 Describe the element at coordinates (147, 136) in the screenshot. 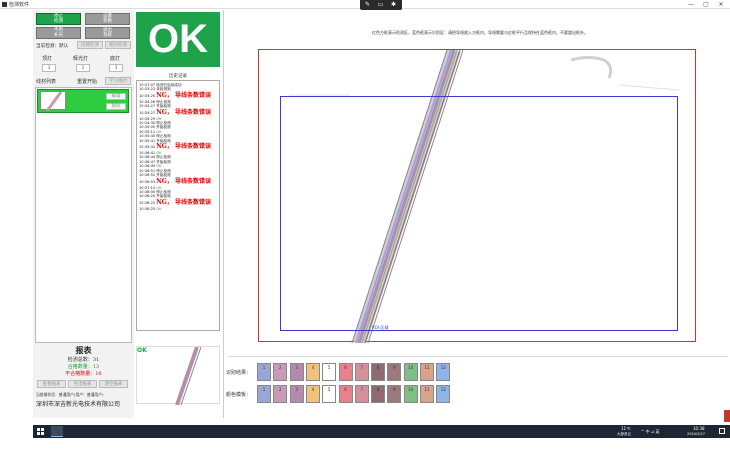

I see `history-time: 10:35:40` at that location.